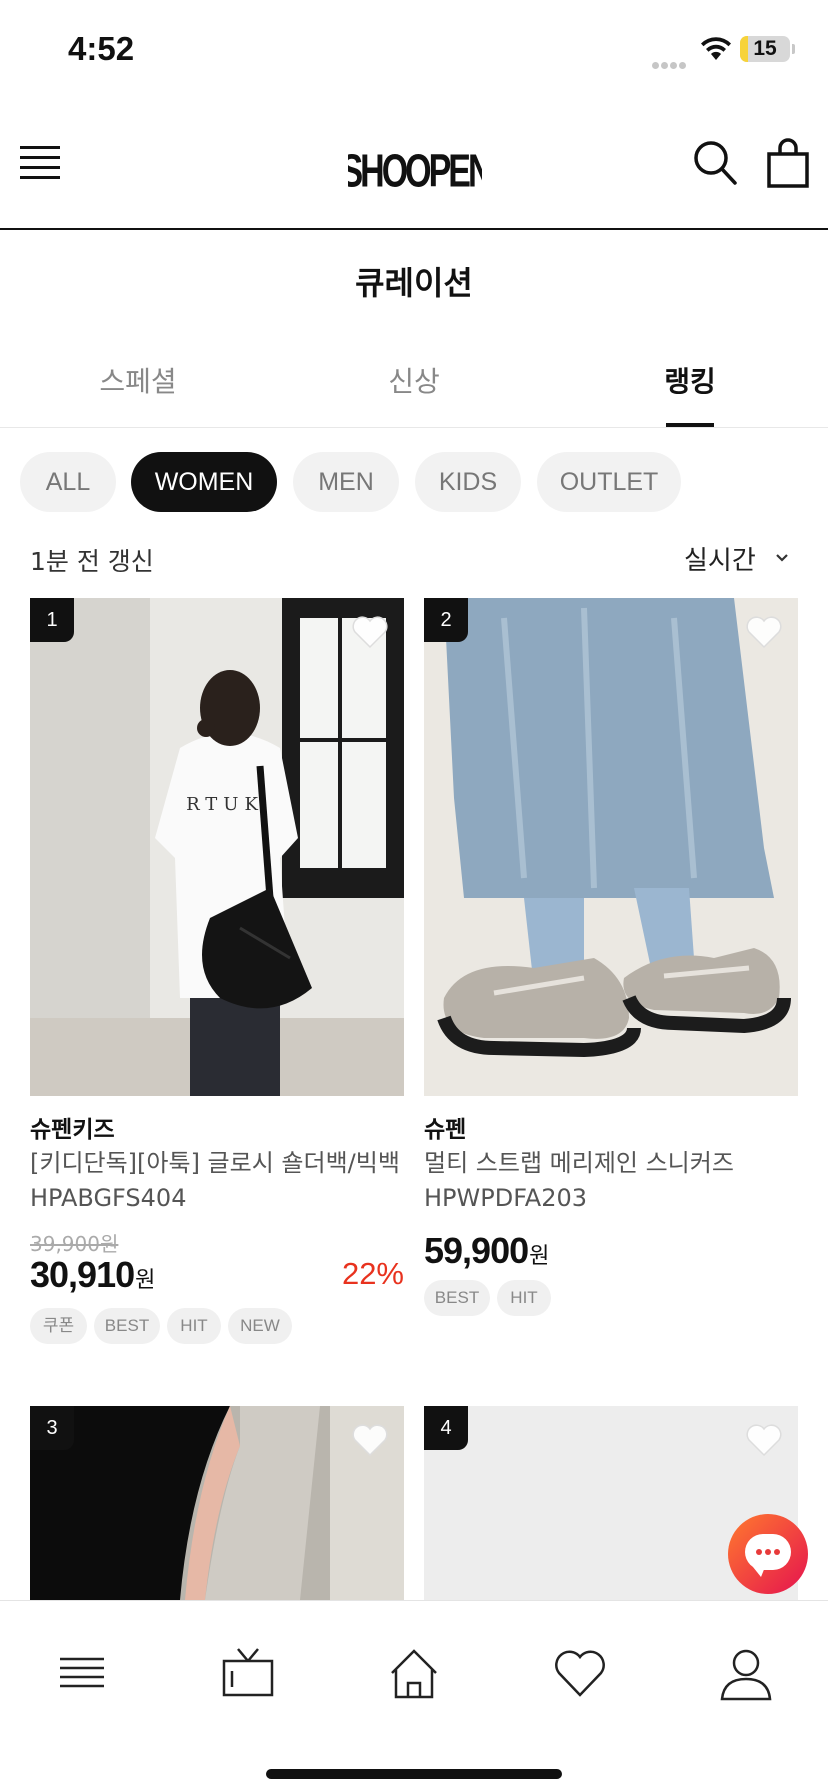  What do you see at coordinates (690, 425) in the screenshot?
I see `active-tab-indicator` at bounding box center [690, 425].